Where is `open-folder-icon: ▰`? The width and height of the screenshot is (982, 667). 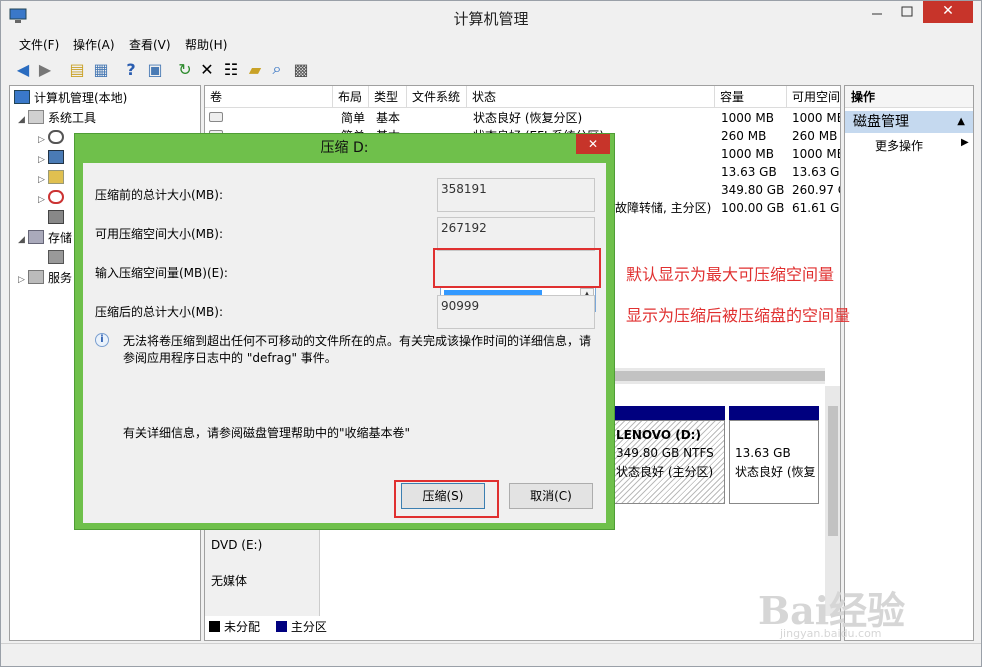
open-folder-icon: ▰ is located at coordinates (255, 69).